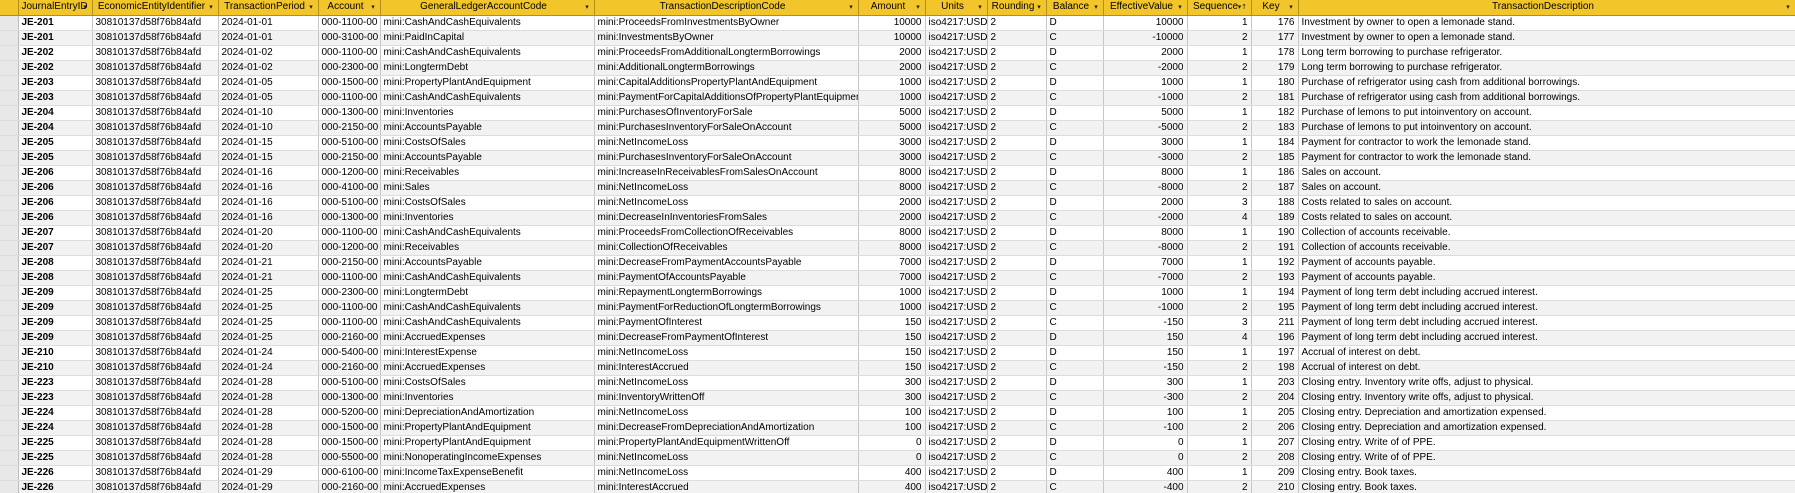 The height and width of the screenshot is (493, 1795). Describe the element at coordinates (268, 248) in the screenshot. I see `cell-transactionperiod: 2024-01-20` at that location.